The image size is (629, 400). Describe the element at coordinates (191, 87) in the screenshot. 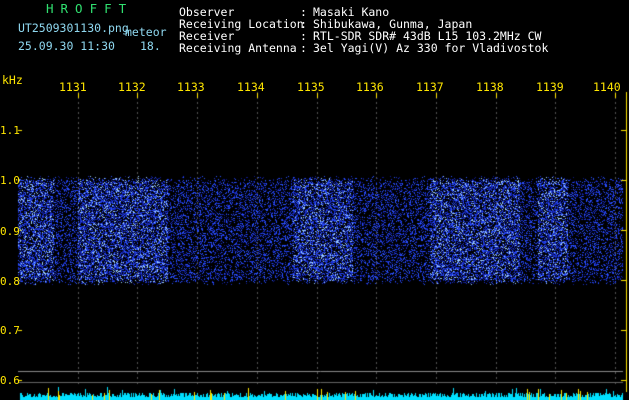

I see `x-tick-label: 1133` at that location.